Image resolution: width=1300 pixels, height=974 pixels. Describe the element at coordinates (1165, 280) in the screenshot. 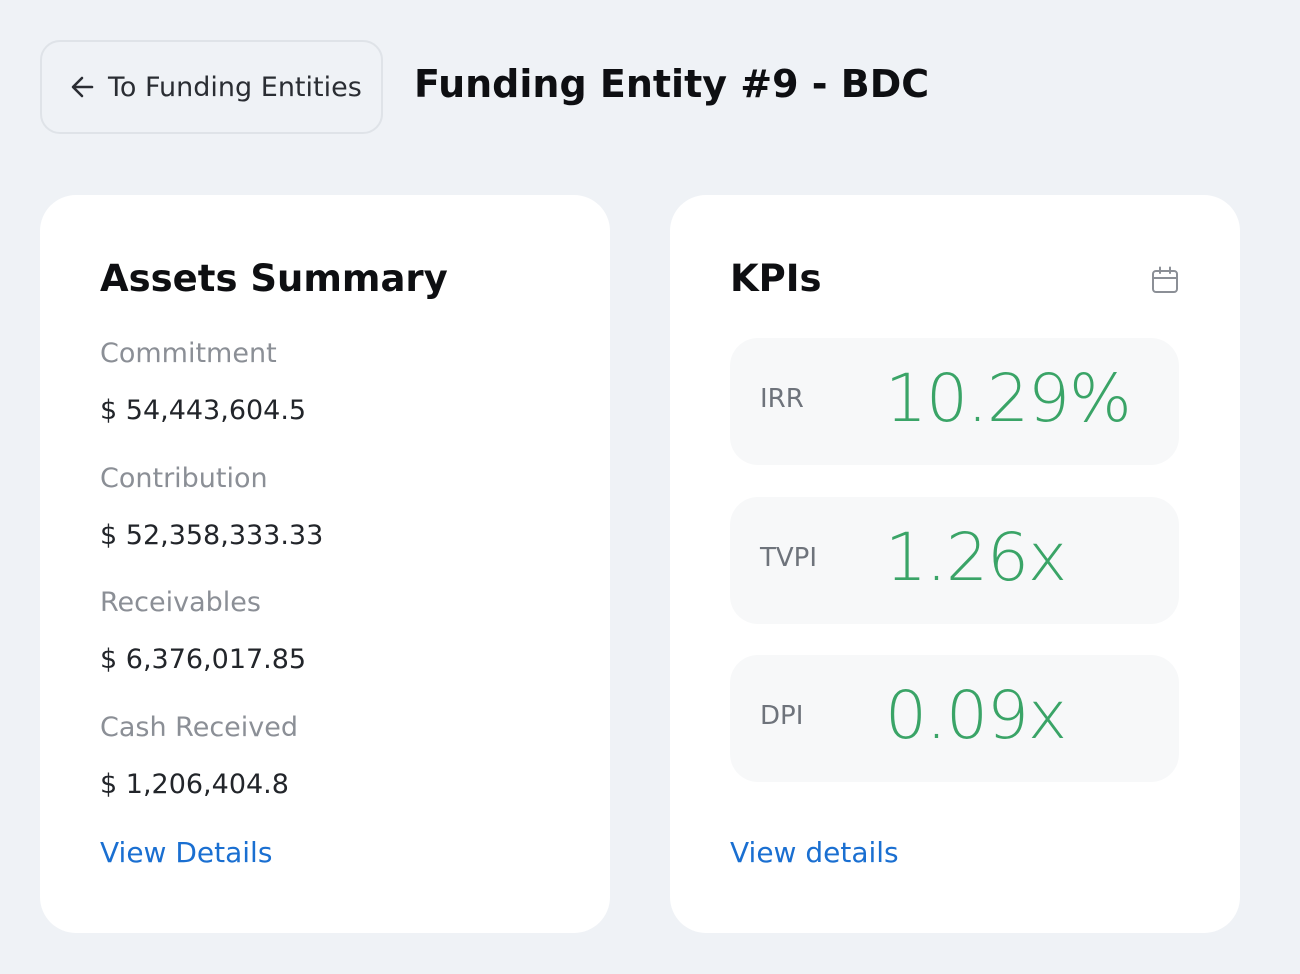

I see `calendar-icon` at that location.